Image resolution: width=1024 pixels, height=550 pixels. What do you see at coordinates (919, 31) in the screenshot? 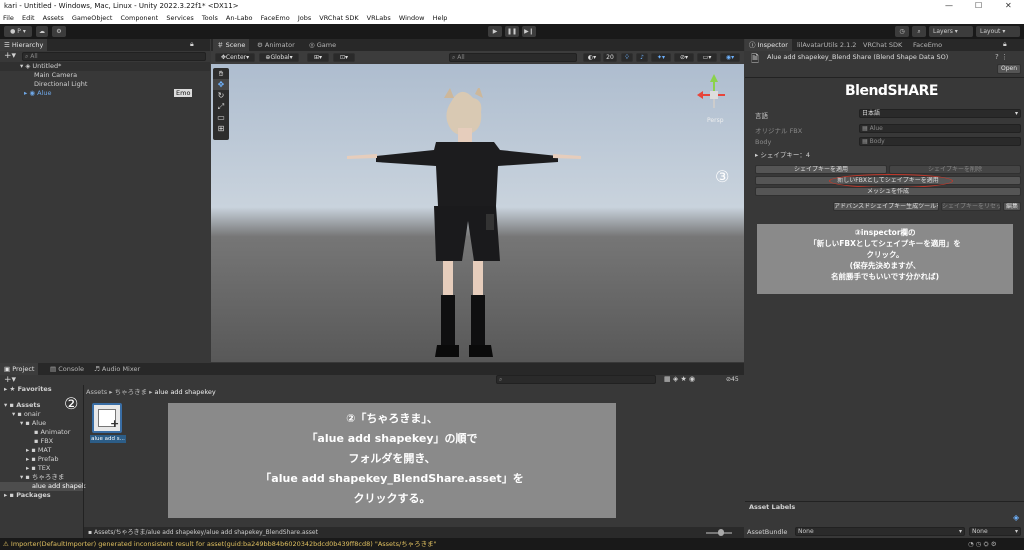
I see `search-icon: ⌕` at bounding box center [919, 31].